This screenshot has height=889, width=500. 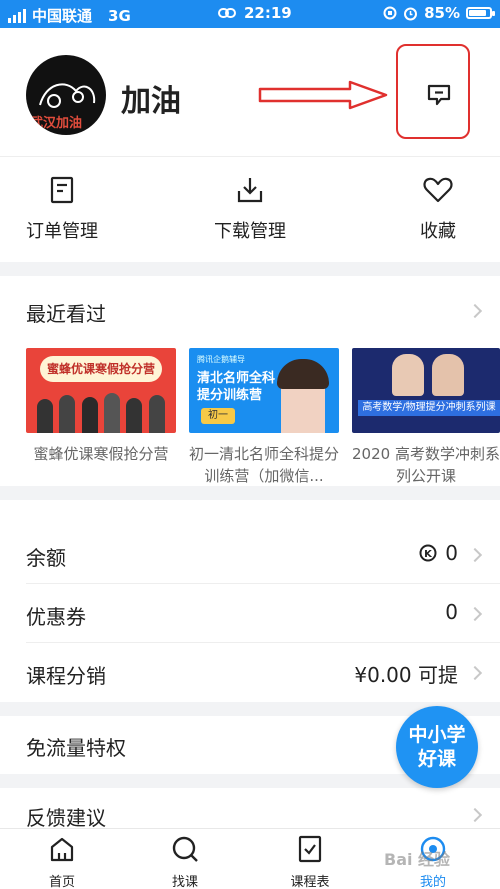 What do you see at coordinates (62, 231) in the screenshot?
I see `order-management-label: 订单管理` at bounding box center [62, 231].